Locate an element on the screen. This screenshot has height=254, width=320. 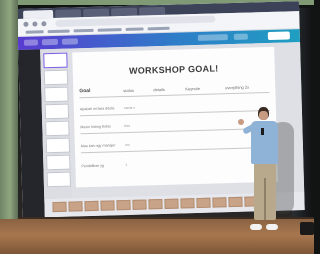
column-header: everything 2x is located at coordinates (237, 87).